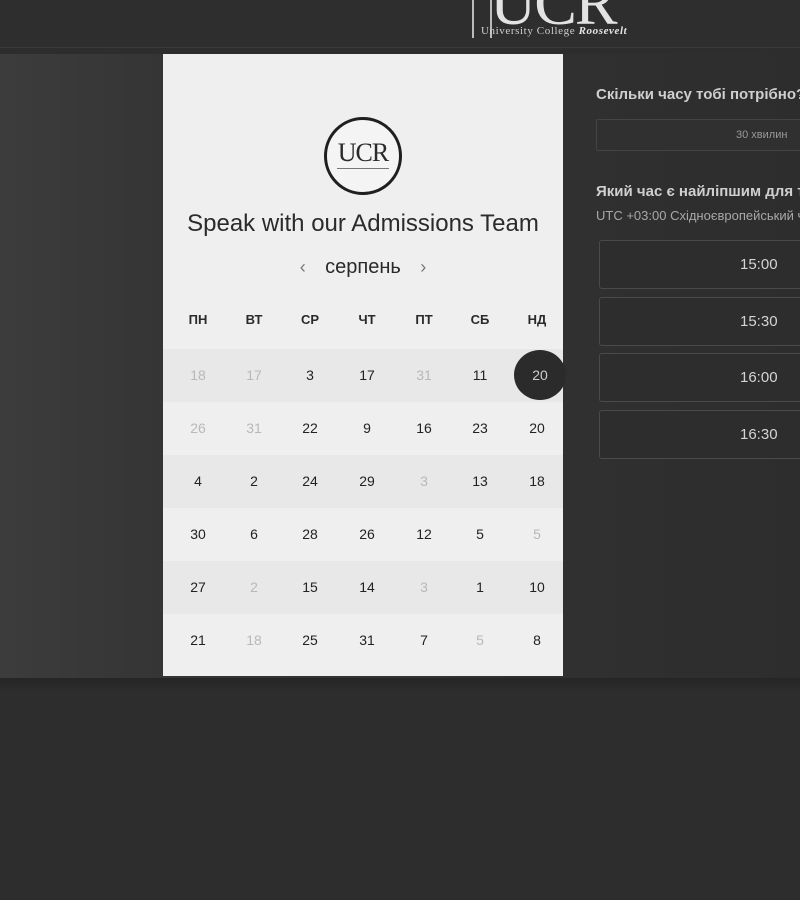  What do you see at coordinates (759, 264) in the screenshot?
I see `time-slot-label: 15:00` at bounding box center [759, 264].